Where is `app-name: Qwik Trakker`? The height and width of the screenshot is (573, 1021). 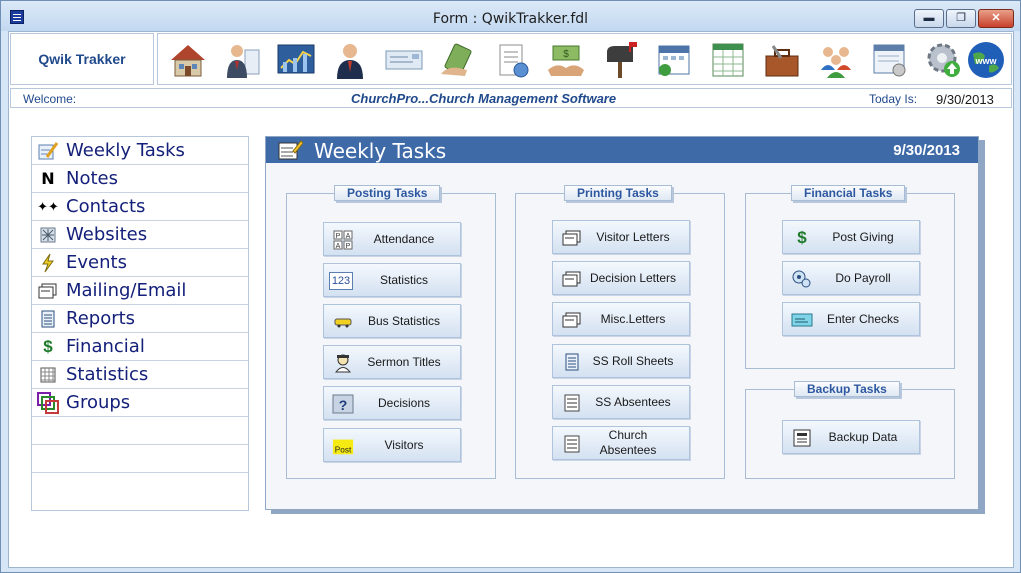
app-name: Qwik Trakker is located at coordinates (82, 59).